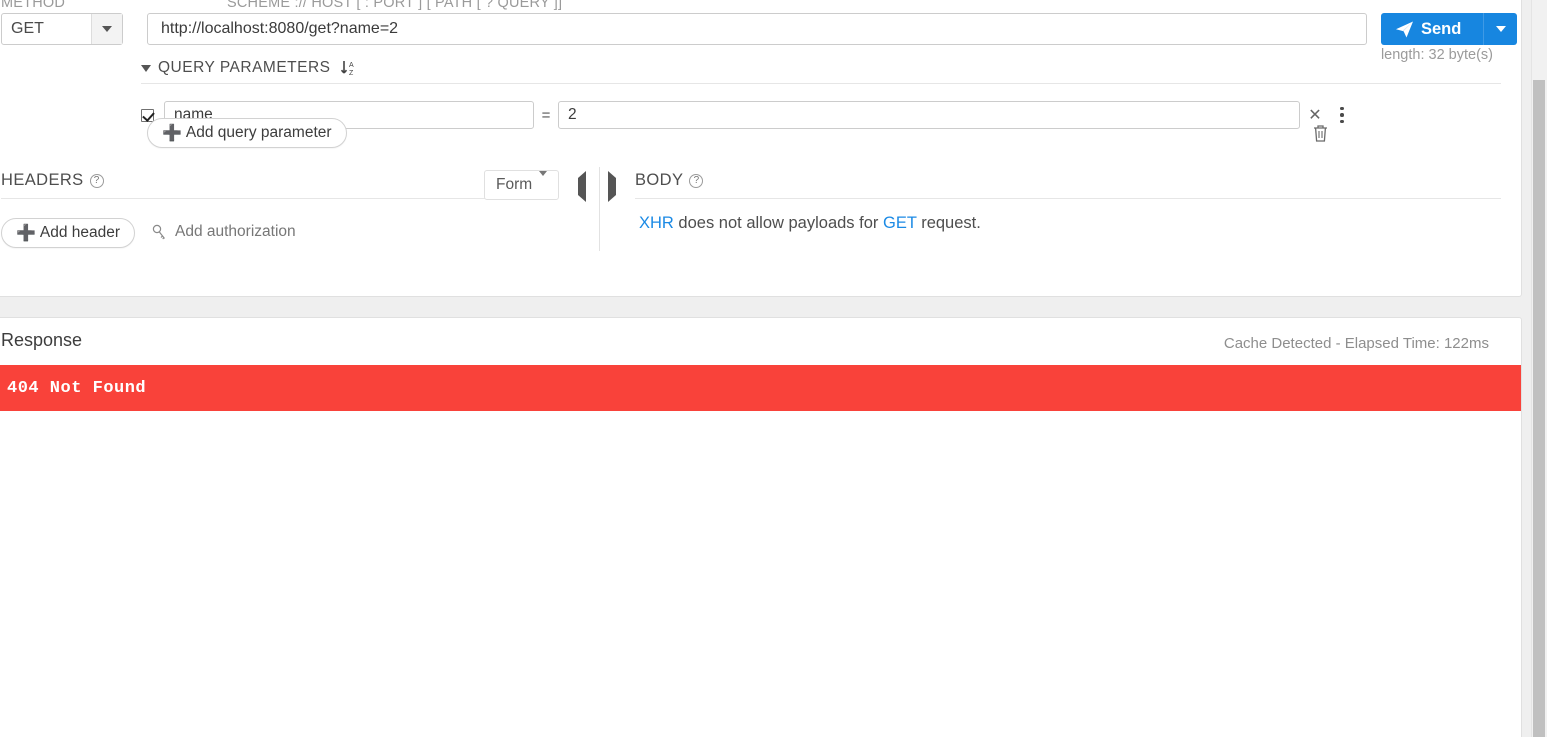  I want to click on query-parameters-header: QUERY PARAMETERS A Z, so click(821, 71).